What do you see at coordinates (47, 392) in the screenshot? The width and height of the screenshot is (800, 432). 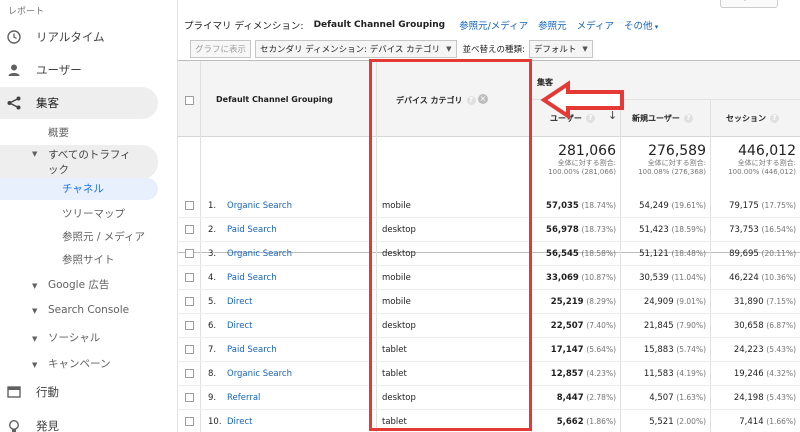 I see `sidebar-item-label: 行動` at bounding box center [47, 392].